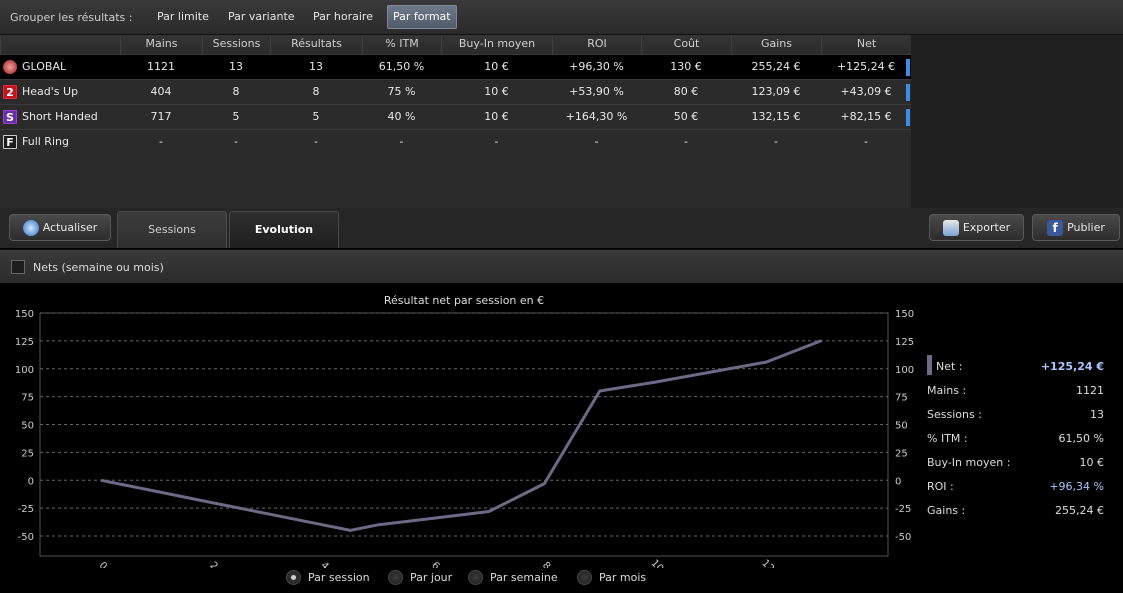 This screenshot has height=593, width=1123. I want to click on export-button: Exporter, so click(976, 227).